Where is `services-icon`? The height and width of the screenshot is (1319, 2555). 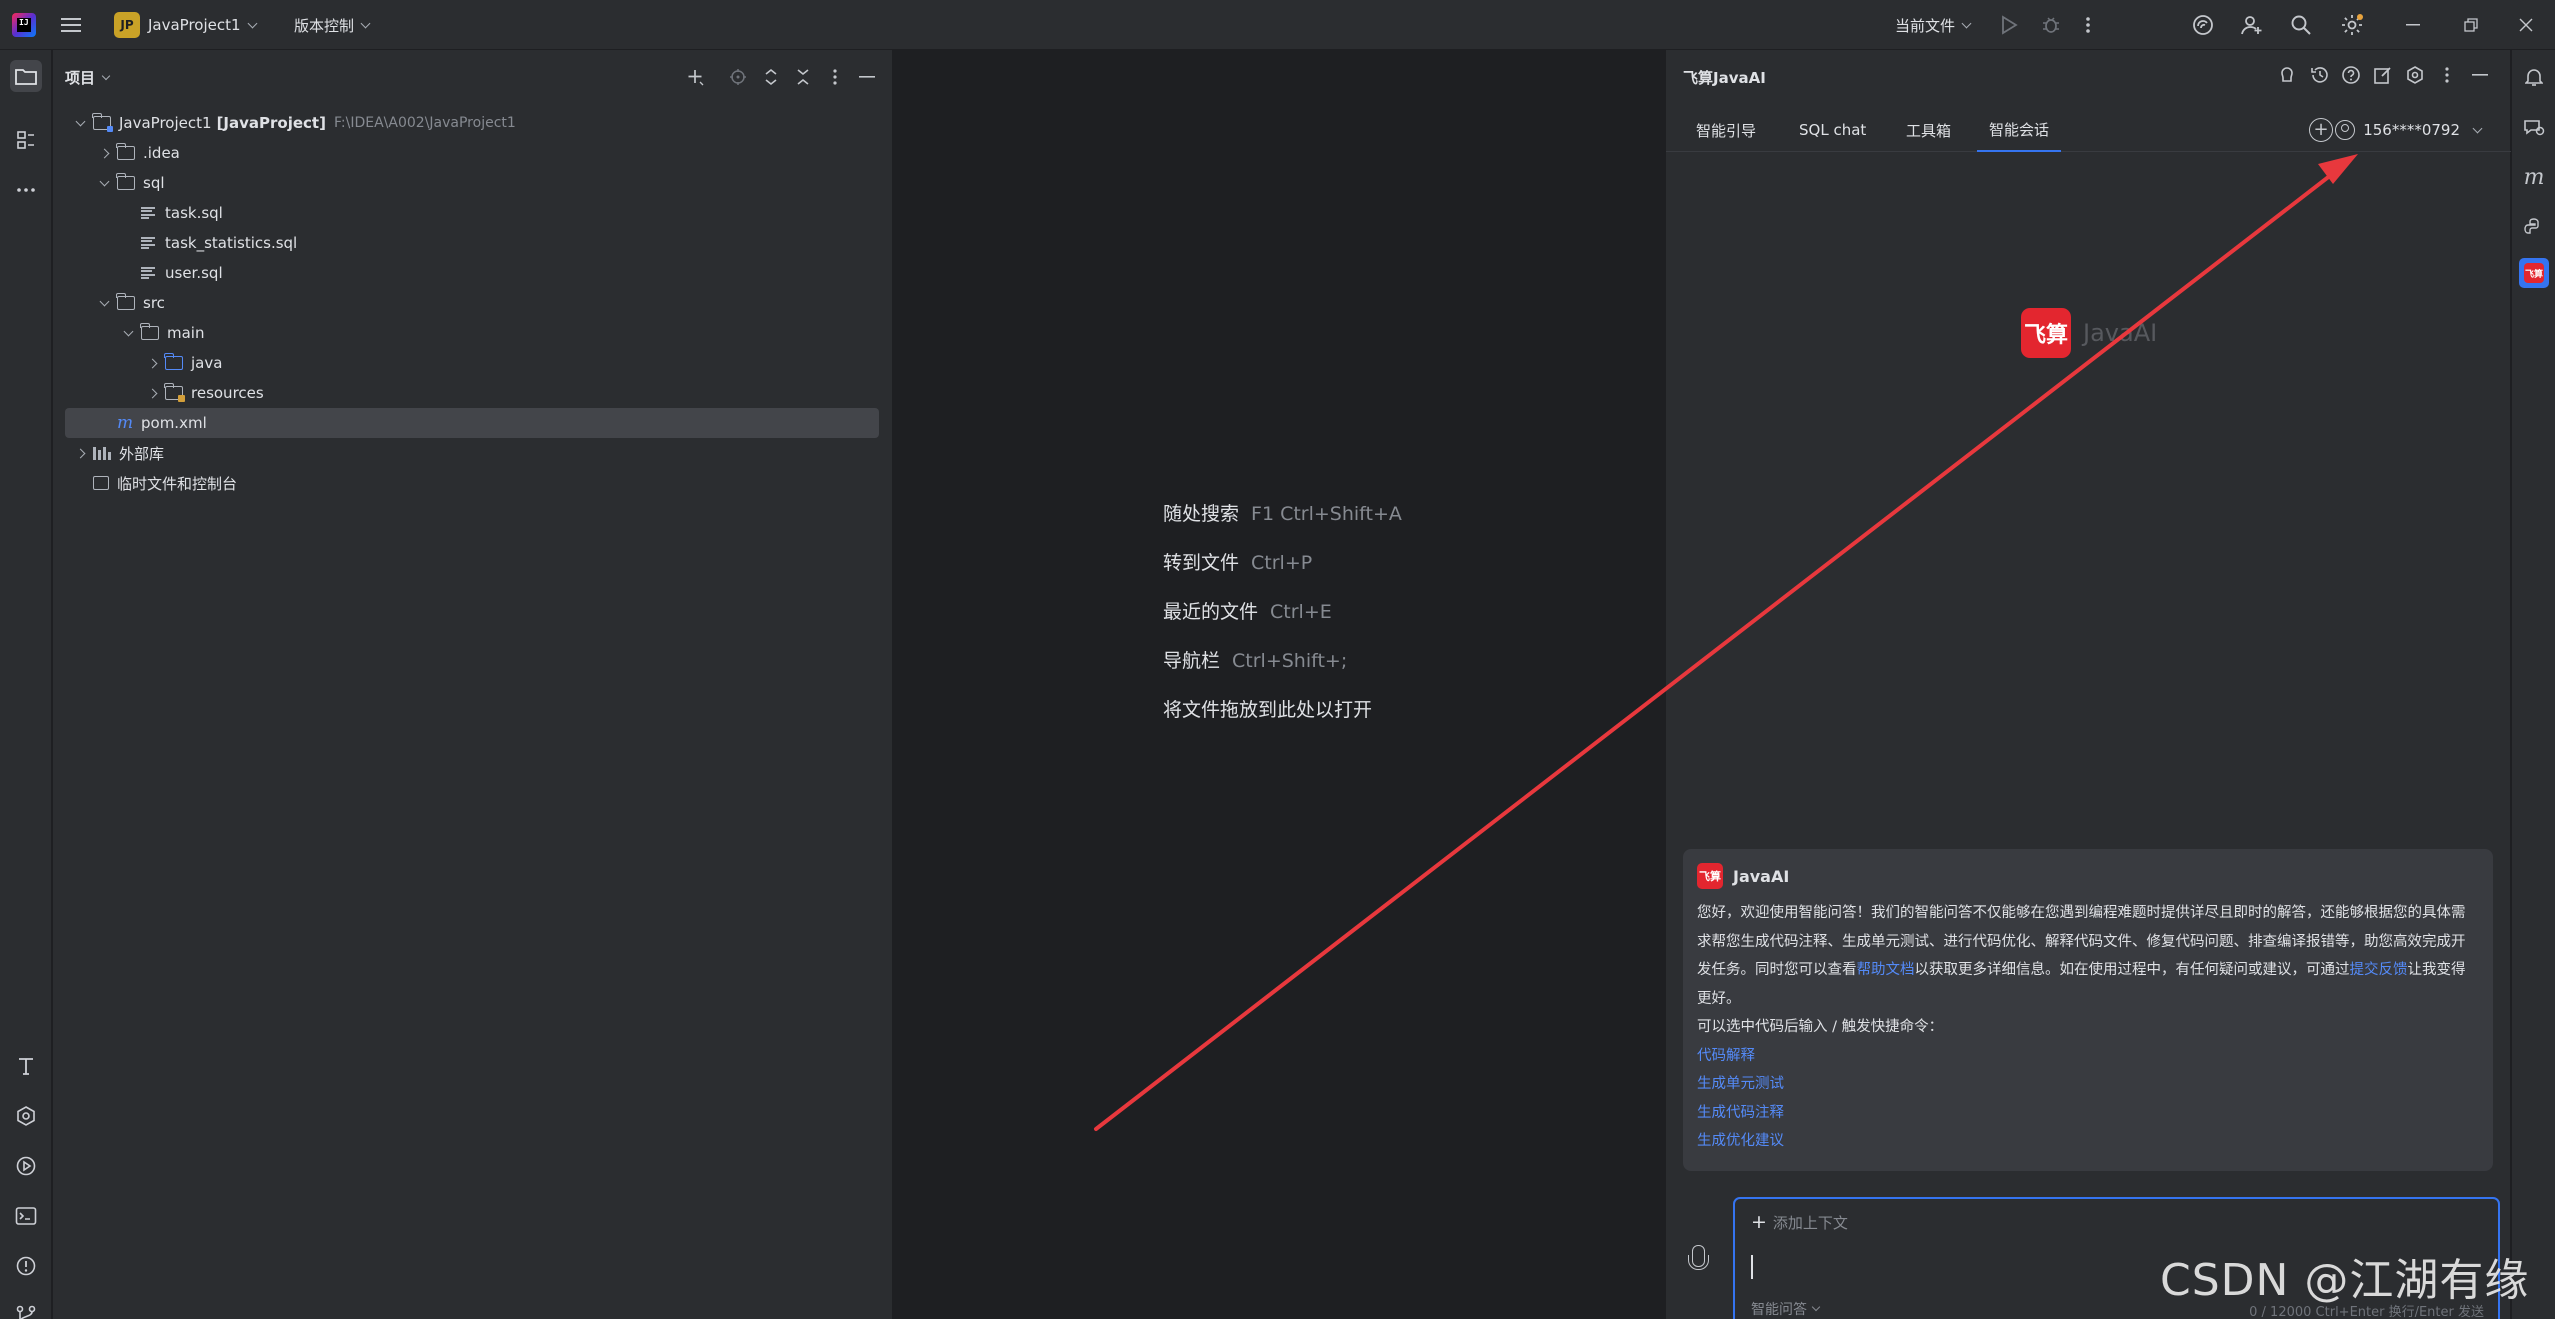
services-icon is located at coordinates (26, 1116).